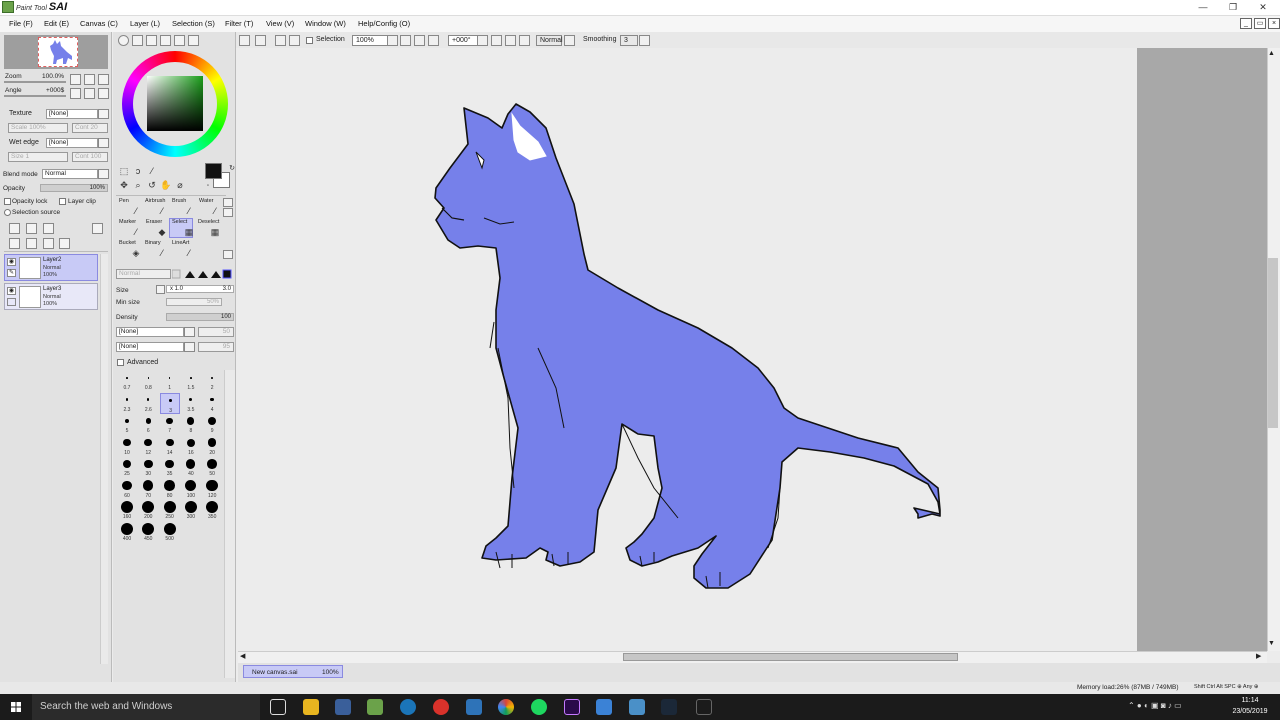 This screenshot has height=720, width=1280. I want to click on wet-edge-select: [None], so click(72, 143).